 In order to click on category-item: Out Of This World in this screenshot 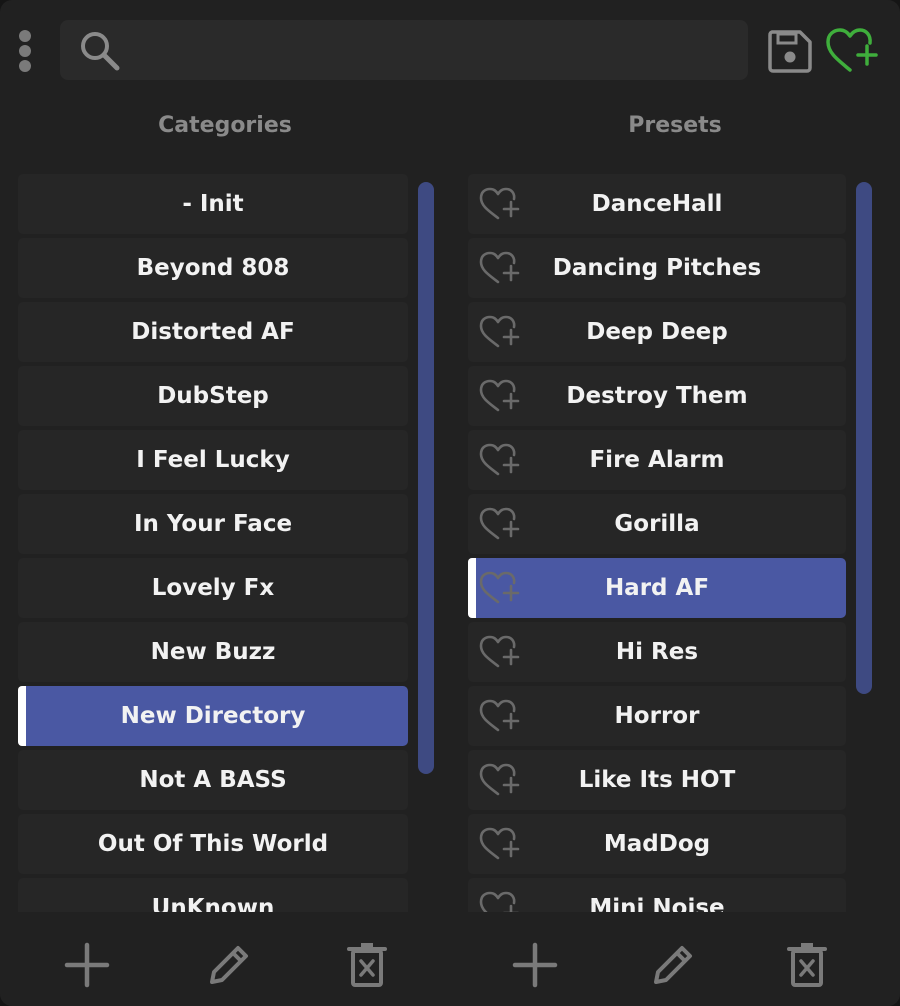, I will do `click(213, 844)`.